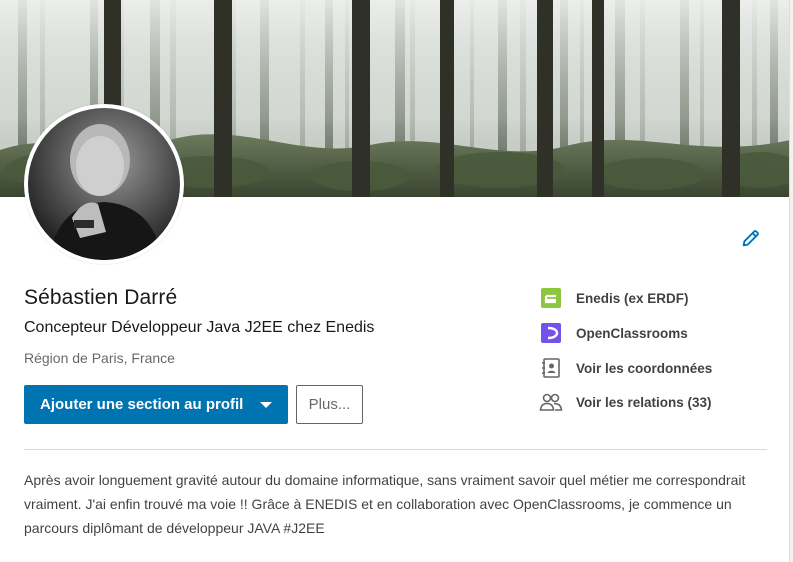  Describe the element at coordinates (101, 297) in the screenshot. I see `profile-name: Sébastien Darré` at that location.